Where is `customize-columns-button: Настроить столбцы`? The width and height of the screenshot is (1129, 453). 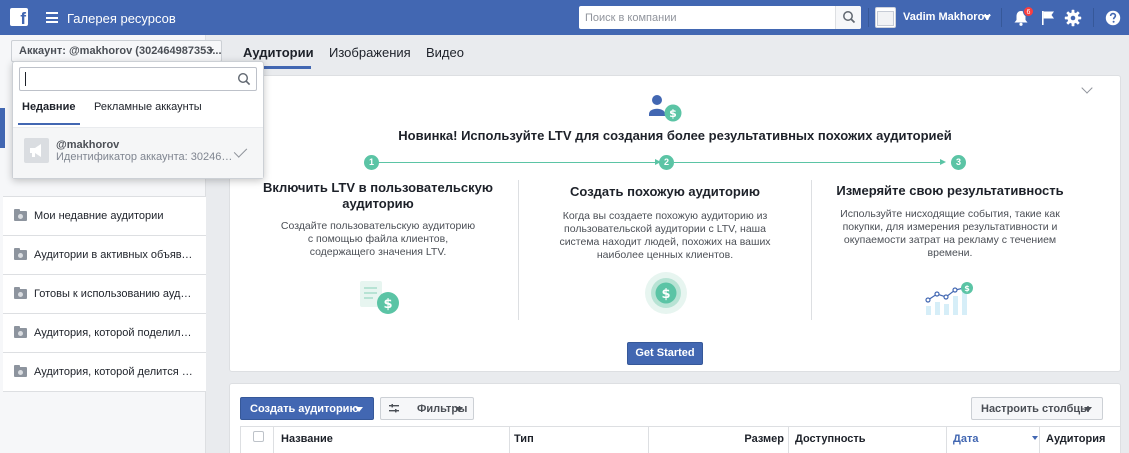 customize-columns-button: Настроить столбцы is located at coordinates (1037, 408).